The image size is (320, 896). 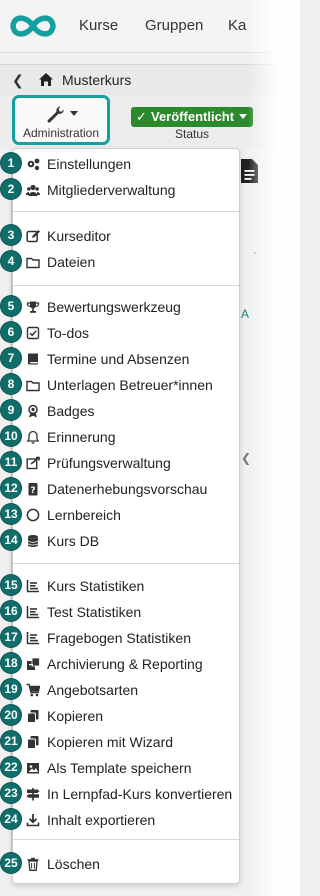 I want to click on menu-item-erinnerung: Erinnerung, so click(x=126, y=437).